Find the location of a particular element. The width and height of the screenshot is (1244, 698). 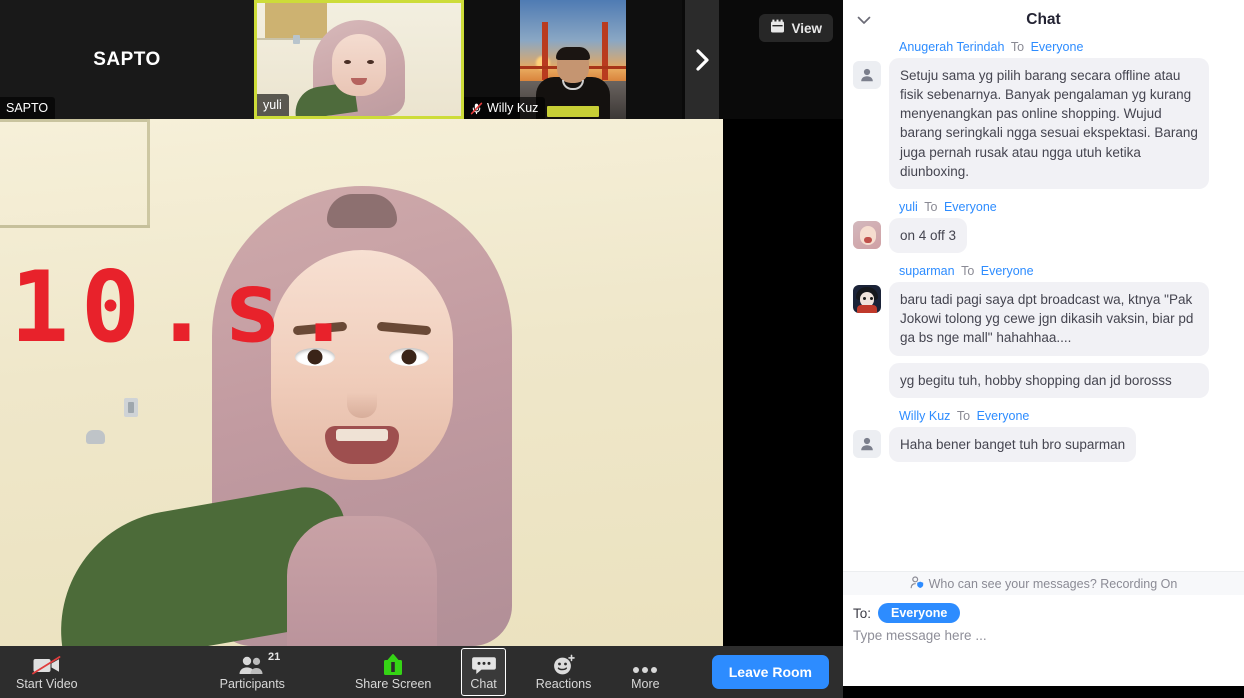

main-speaker-nose is located at coordinates (361, 397).